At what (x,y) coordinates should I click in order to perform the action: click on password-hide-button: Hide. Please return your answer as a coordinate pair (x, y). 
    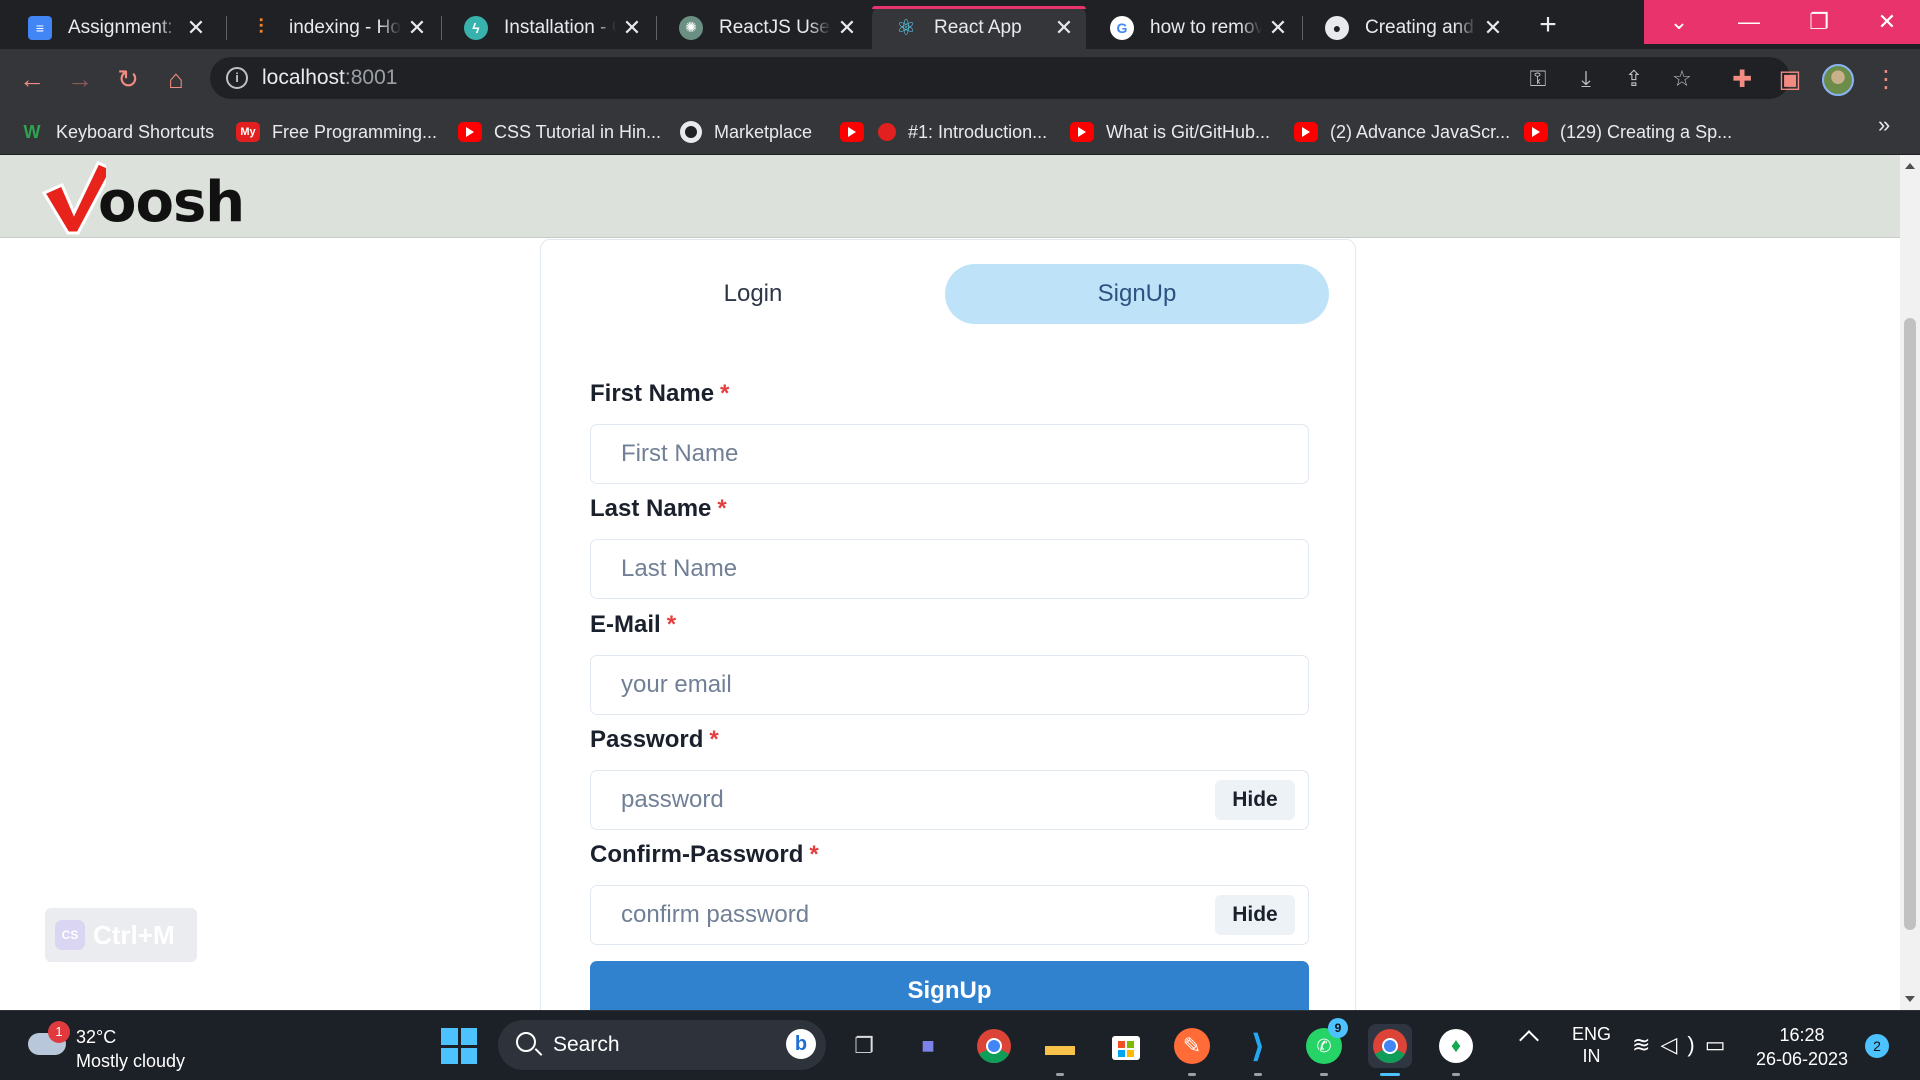
    Looking at the image, I should click on (1255, 800).